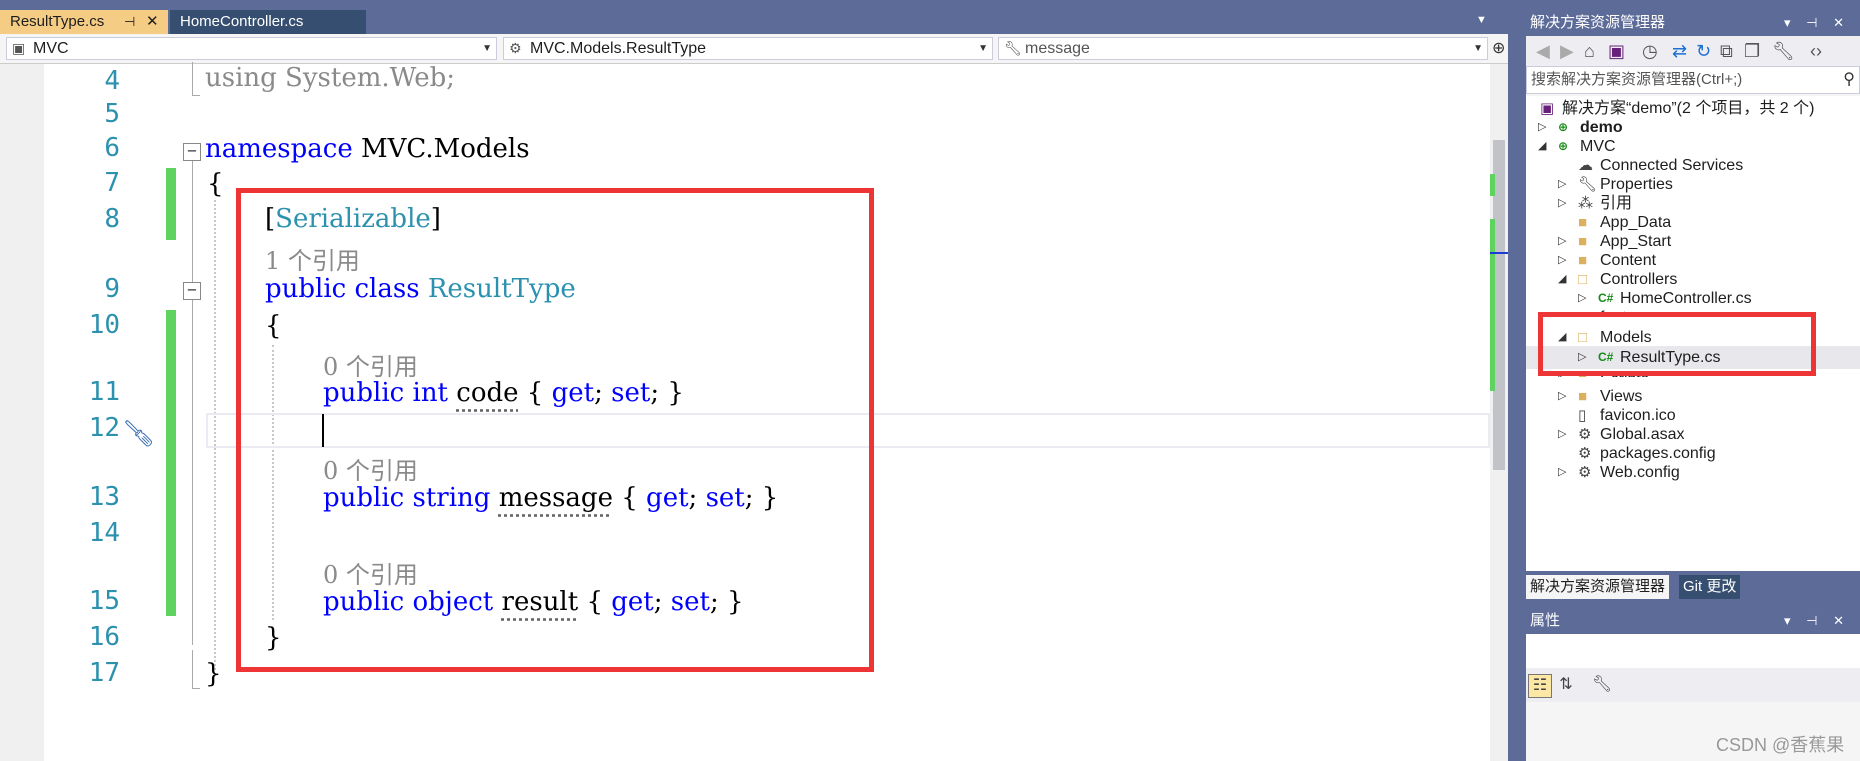 This screenshot has width=1860, height=761. What do you see at coordinates (1481, 20) in the screenshot?
I see `tab-list-dropdown-icon: ▼` at bounding box center [1481, 20].